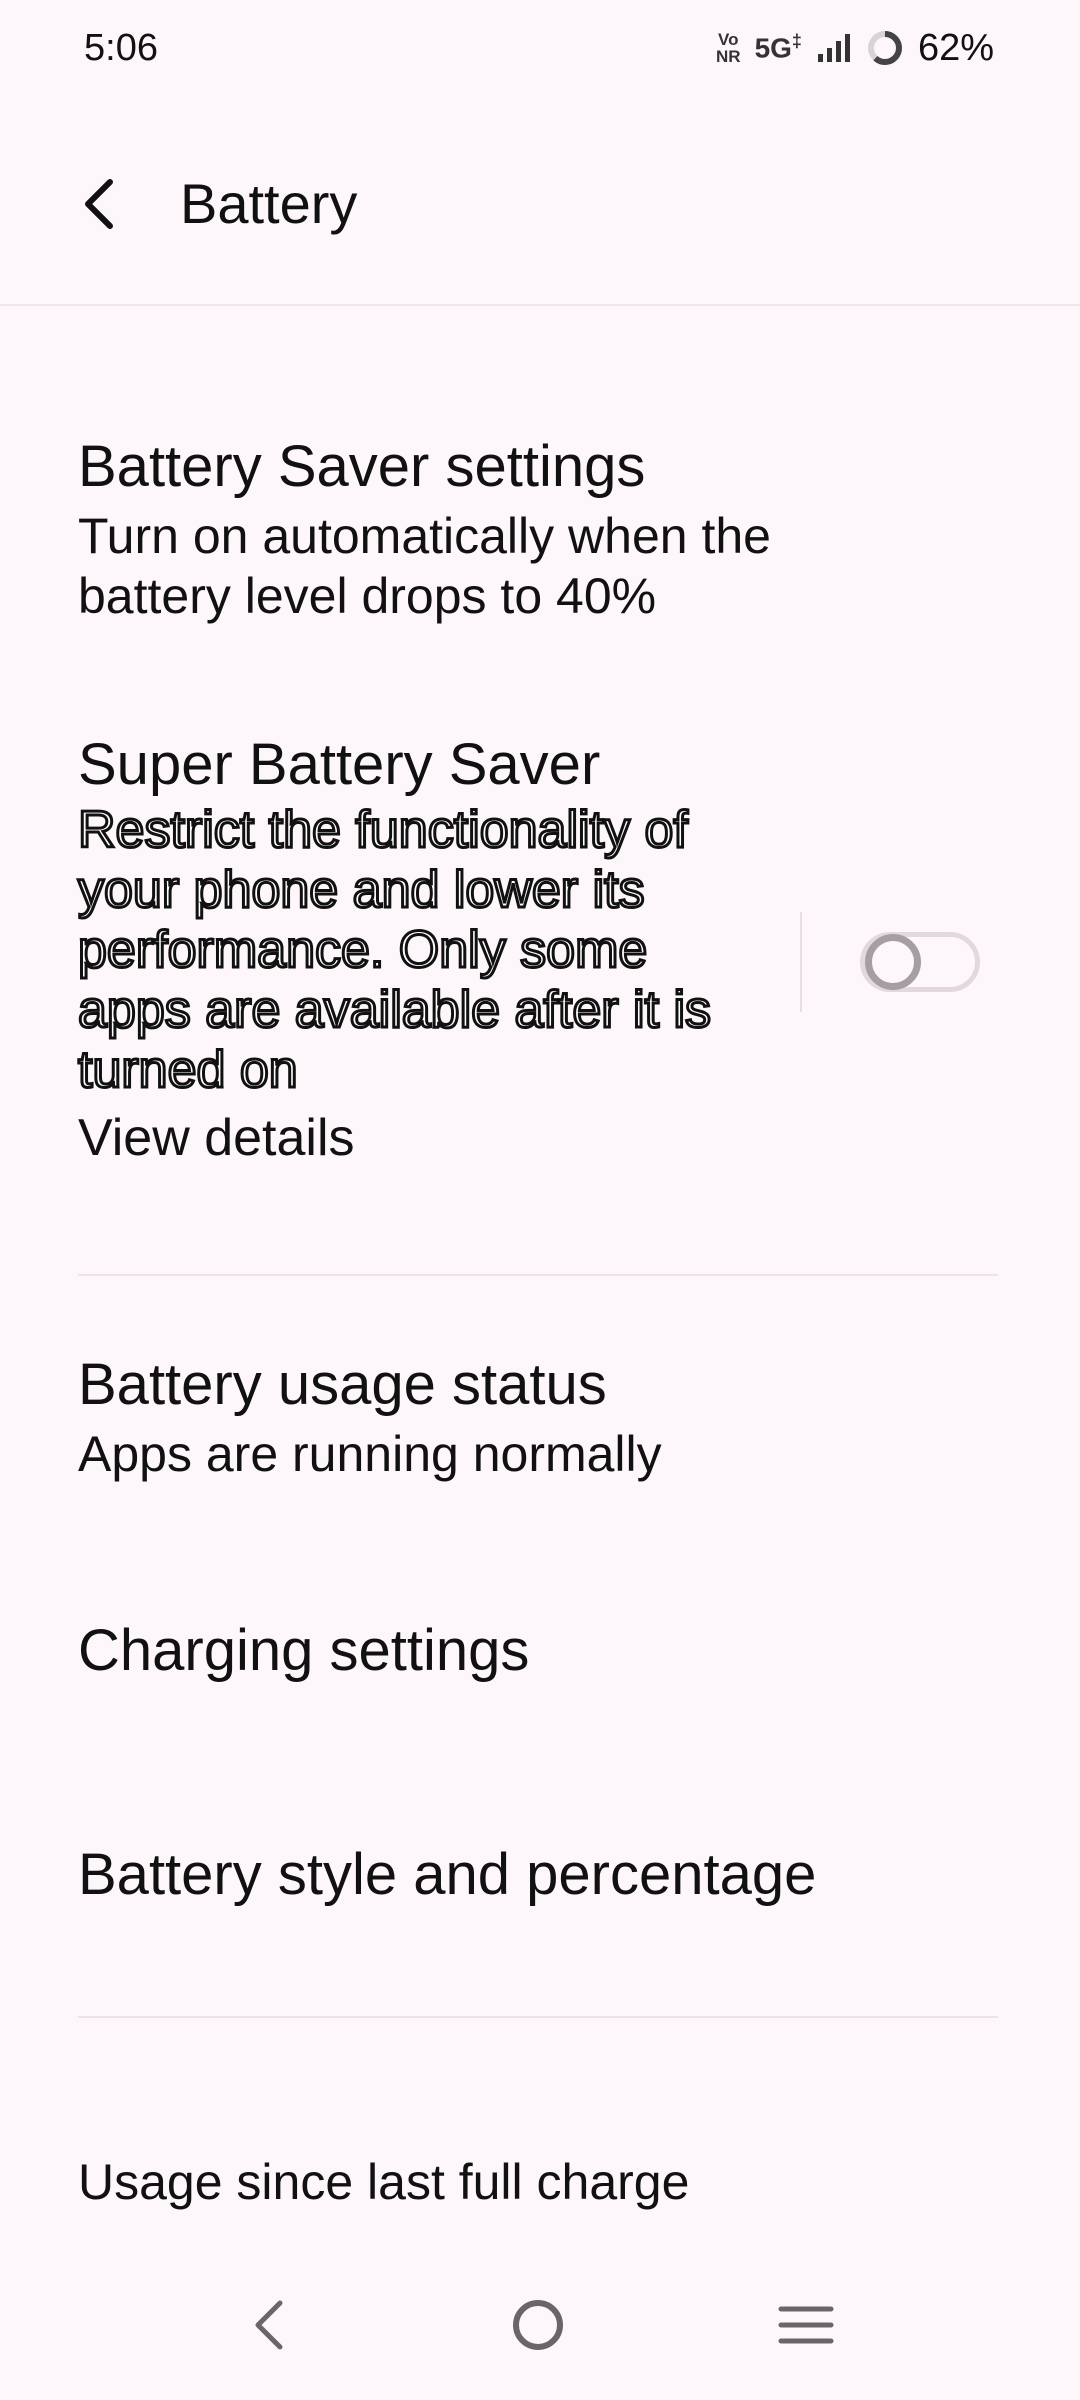 This screenshot has width=1080, height=2400. I want to click on nav-home-icon, so click(538, 2325).